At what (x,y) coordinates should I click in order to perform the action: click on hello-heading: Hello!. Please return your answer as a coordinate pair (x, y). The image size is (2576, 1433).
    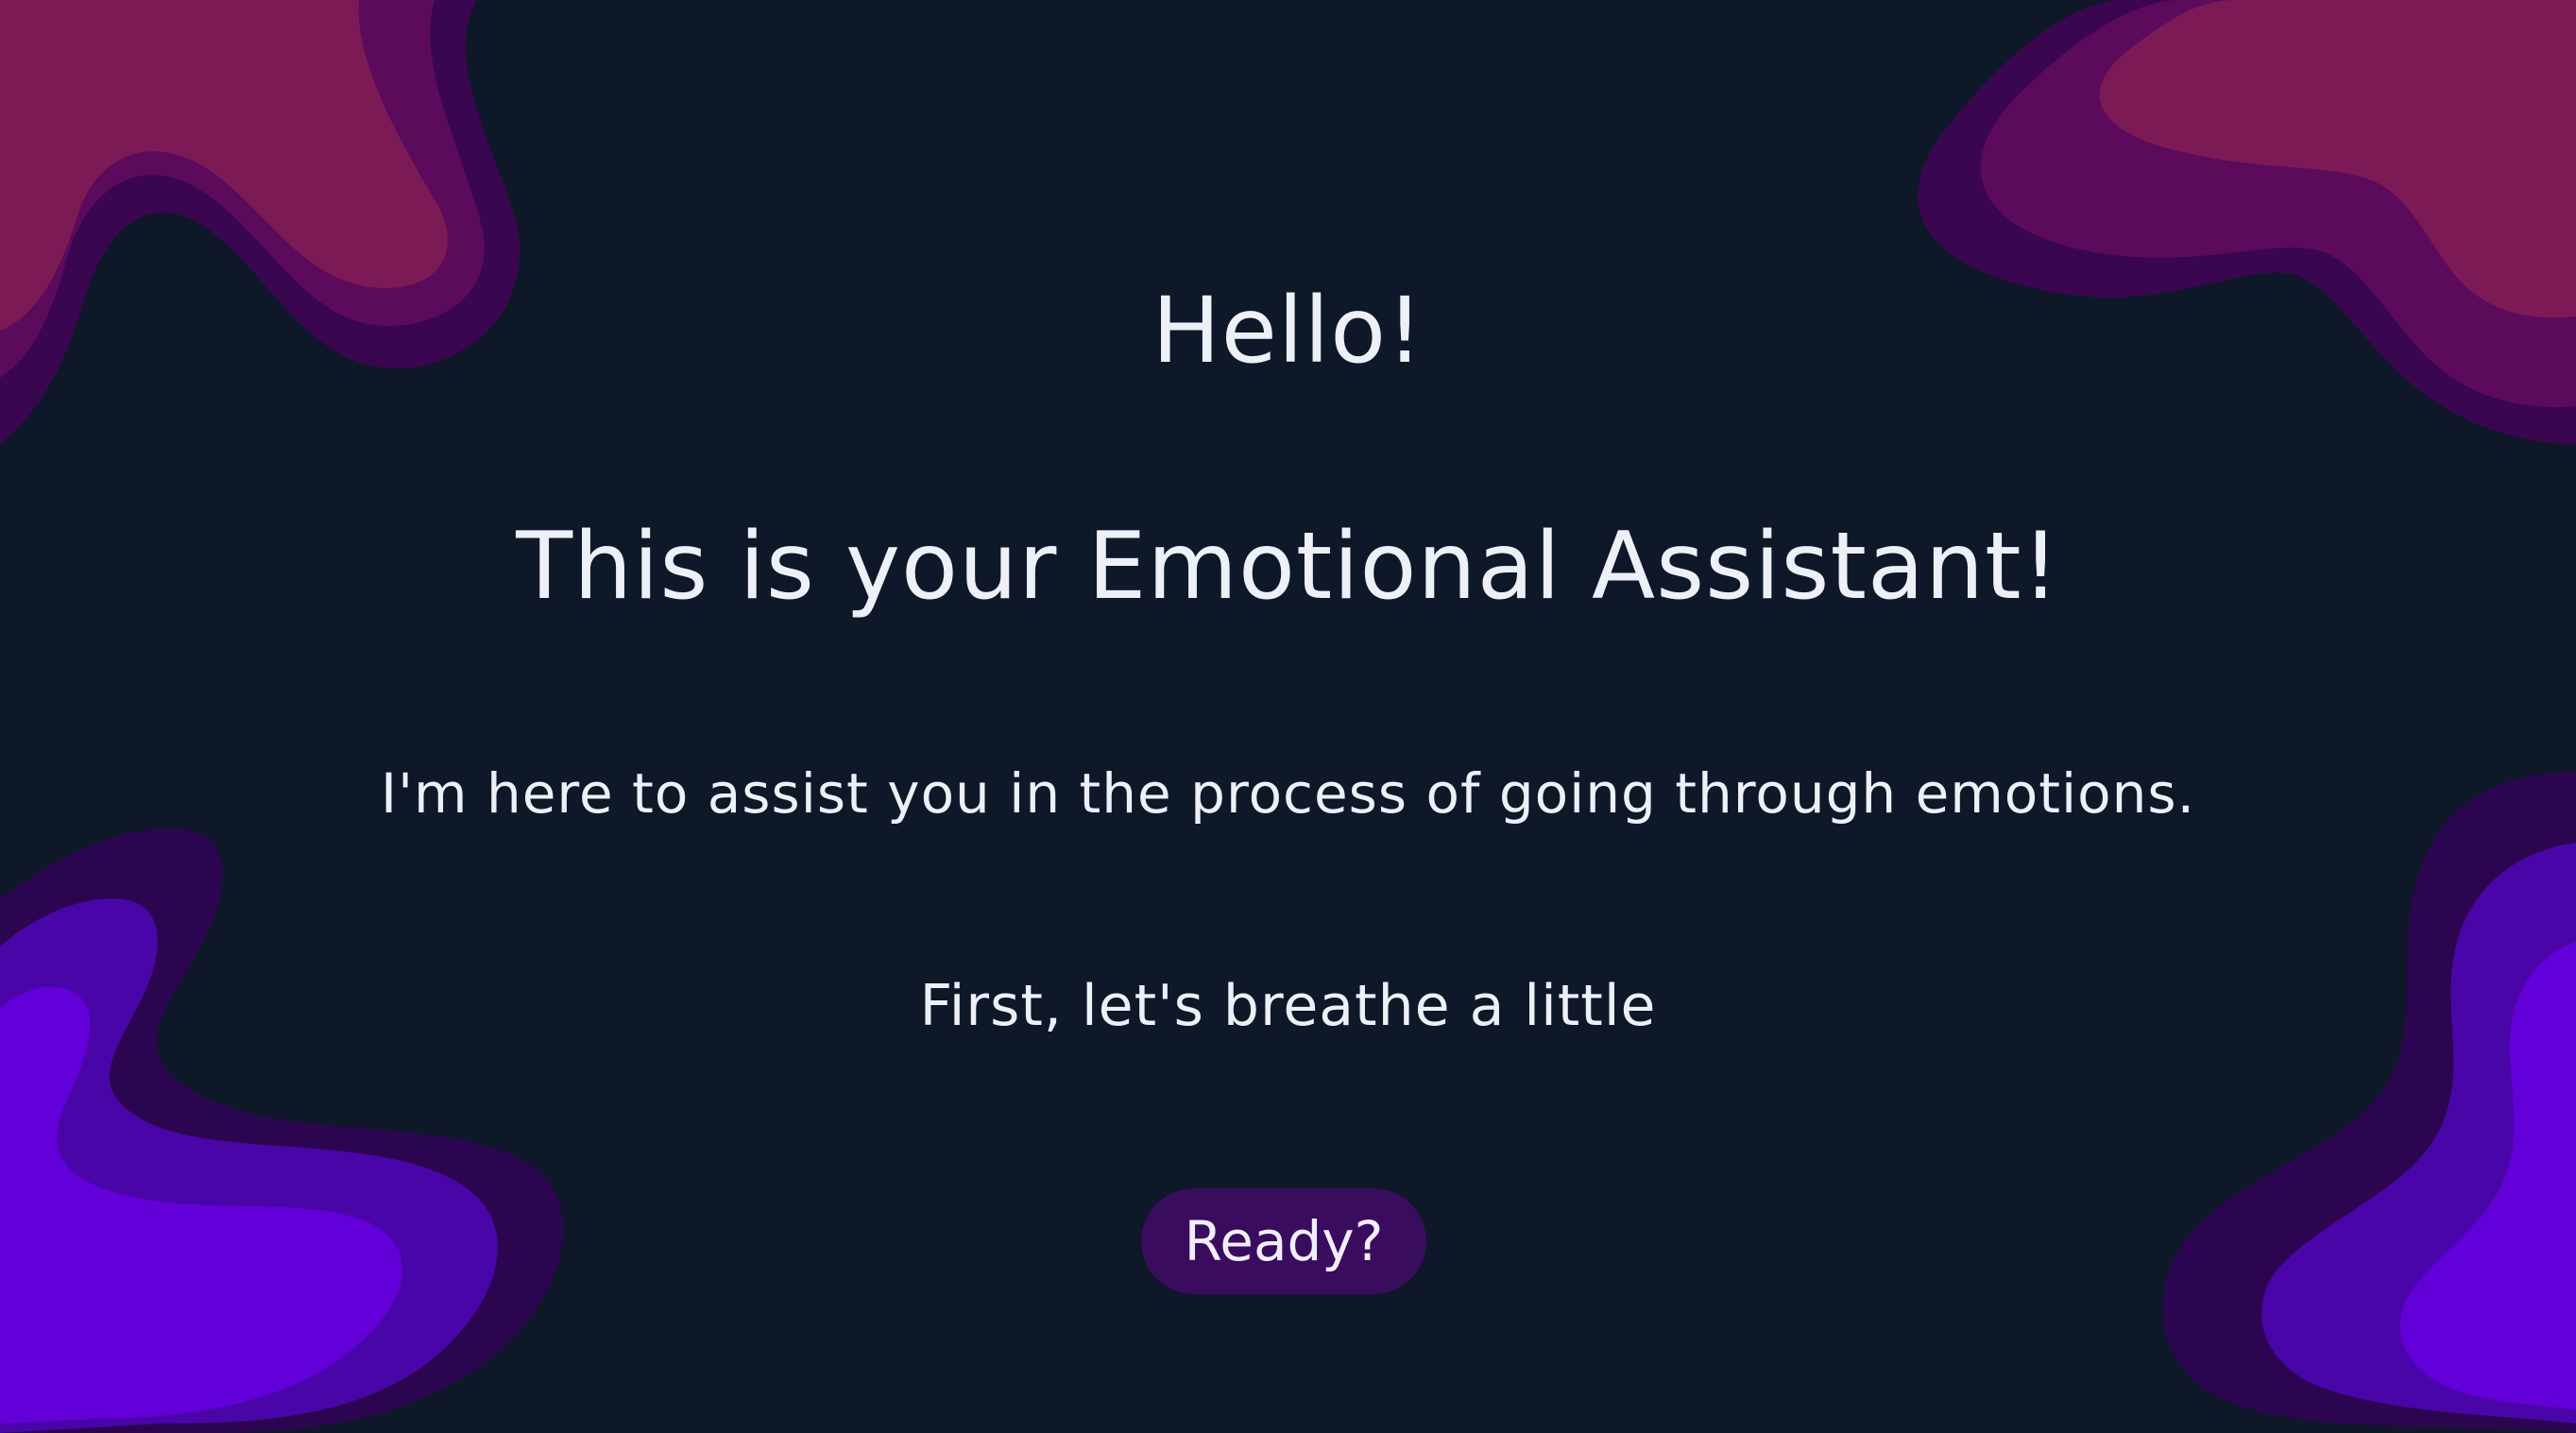
    Looking at the image, I should click on (1288, 331).